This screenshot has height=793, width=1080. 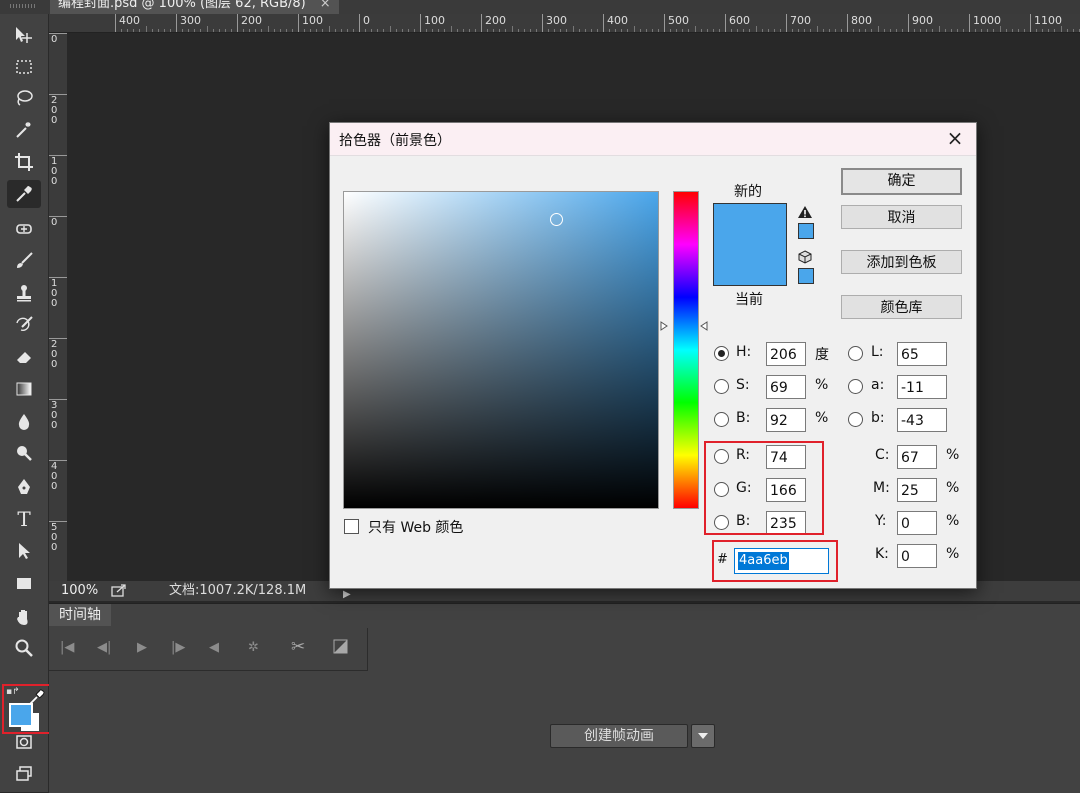 What do you see at coordinates (24, 357) in the screenshot?
I see `eraser-tool-icon` at bounding box center [24, 357].